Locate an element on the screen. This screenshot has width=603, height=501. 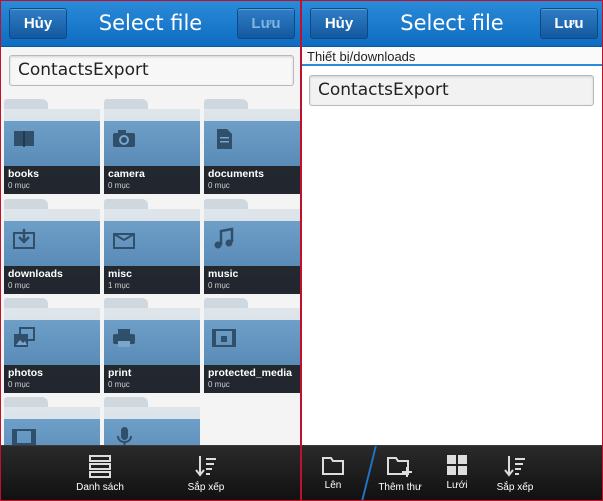
folder-name: camera is located at coordinates (126, 174).